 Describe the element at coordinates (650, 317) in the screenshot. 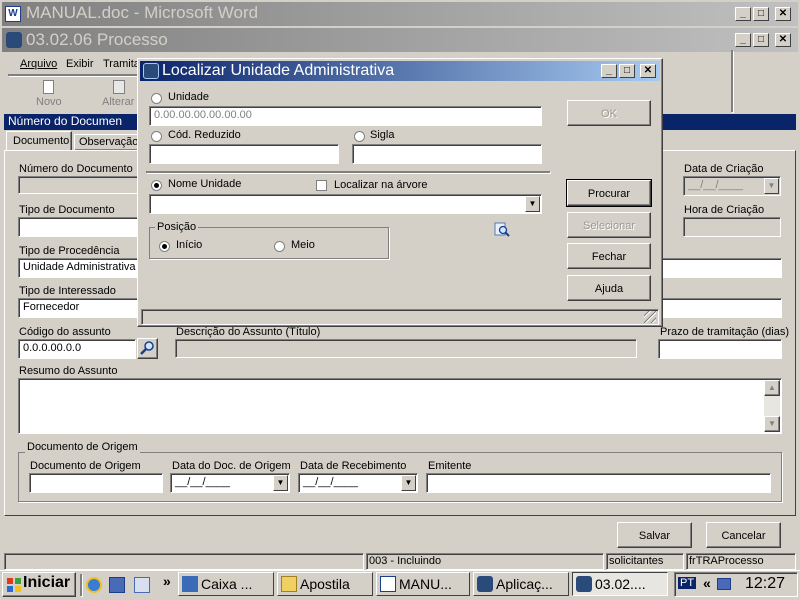

I see `size-grip-icon` at that location.